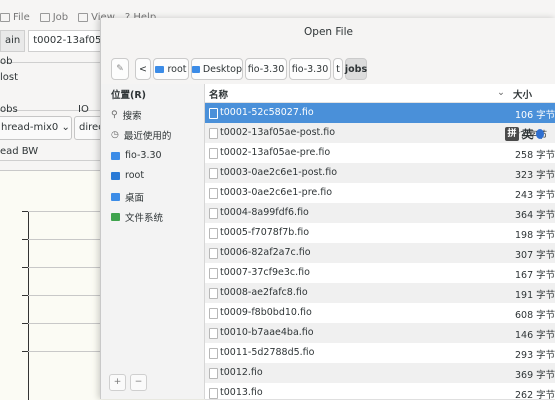  Describe the element at coordinates (380, 153) in the screenshot. I see `file-row: t0002-13af05ae-pre.fio 258 字节` at that location.